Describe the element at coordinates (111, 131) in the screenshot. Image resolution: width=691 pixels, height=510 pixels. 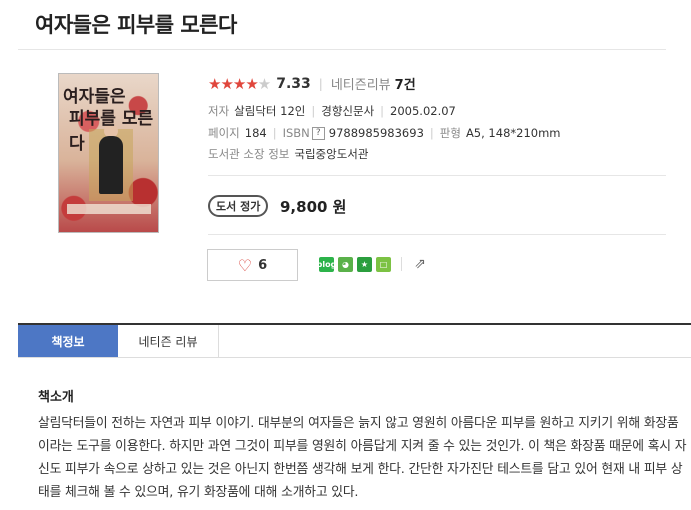
I see `cover-title: 피부를 모른다` at that location.